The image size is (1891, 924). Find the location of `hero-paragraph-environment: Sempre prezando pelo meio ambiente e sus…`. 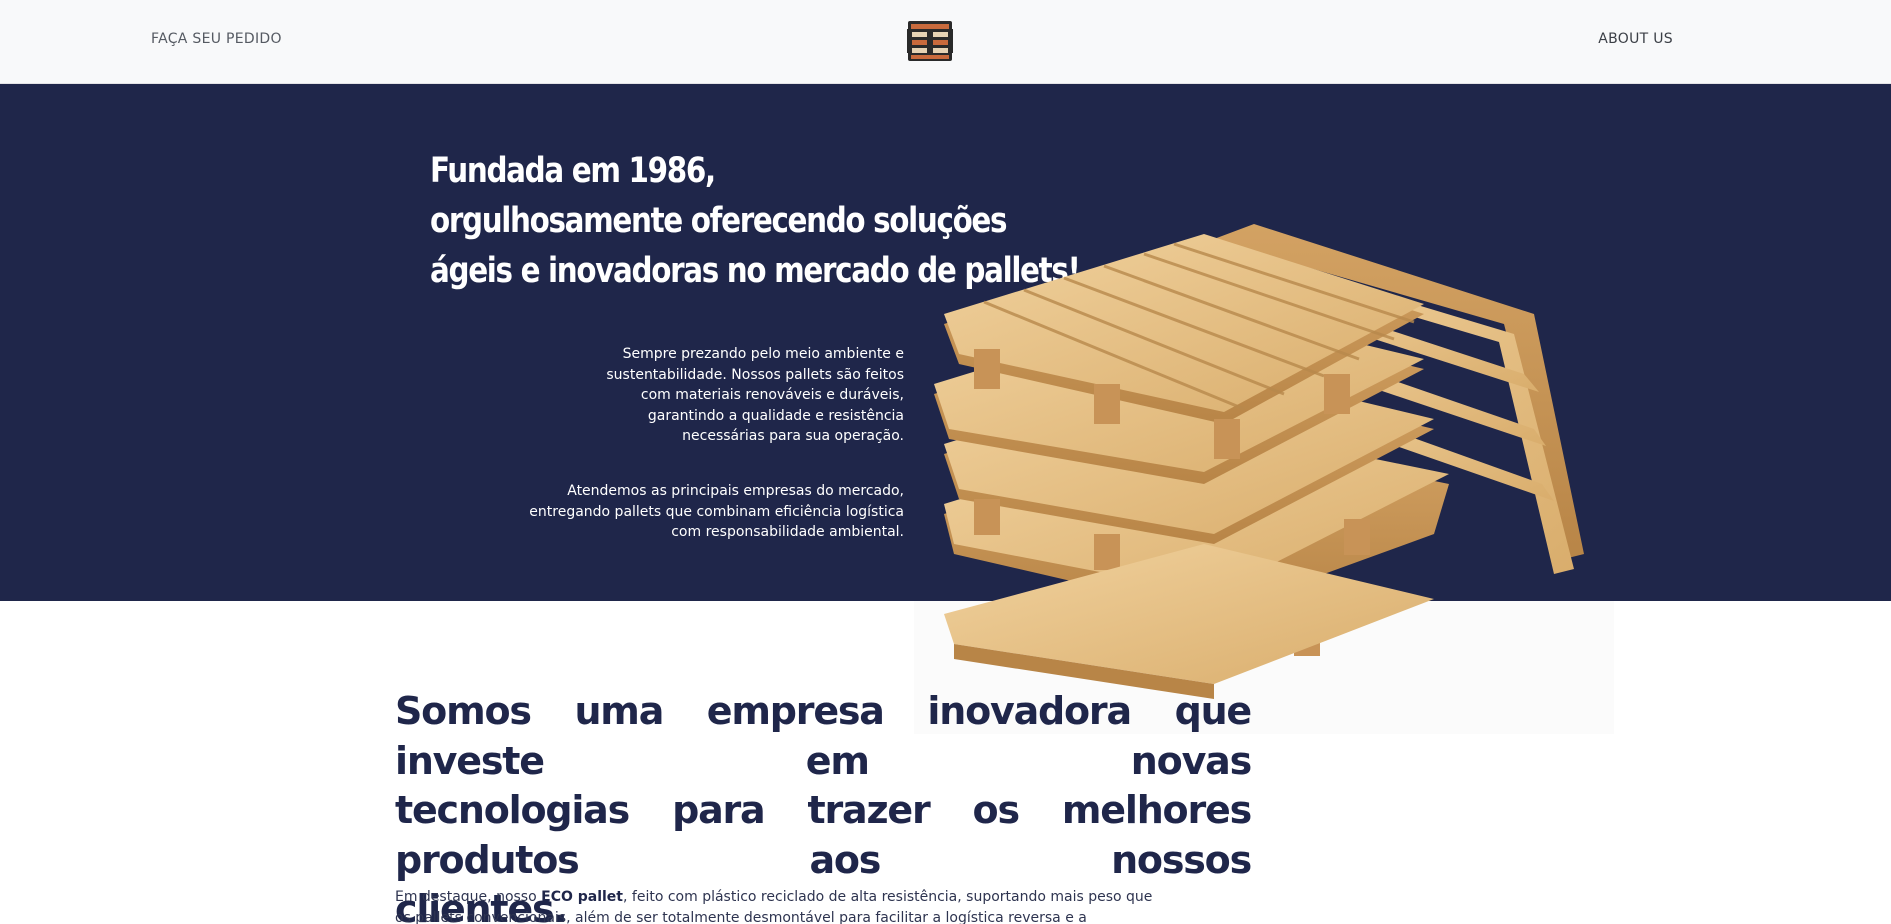

hero-paragraph-environment: Sempre prezando pelo meio ambiente e sus… is located at coordinates (755, 395).